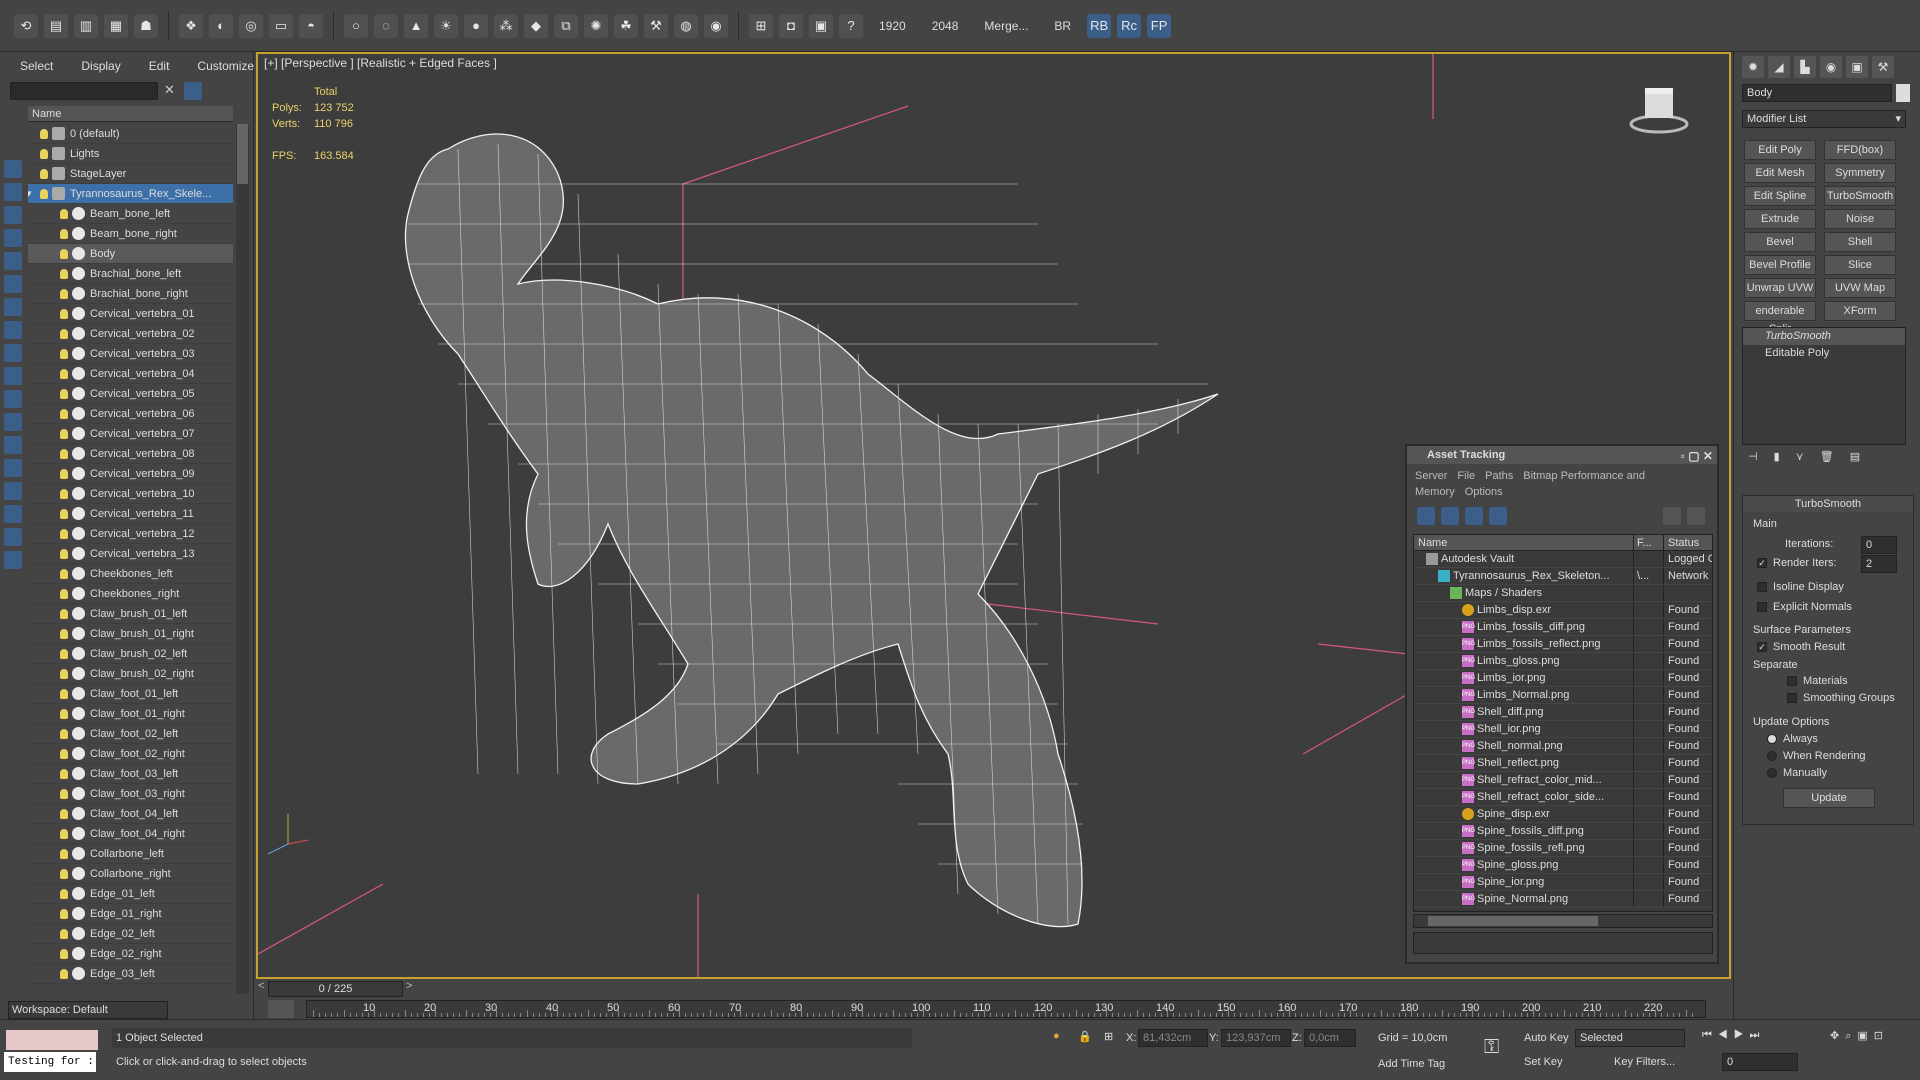 This screenshot has height=1080, width=1920. Describe the element at coordinates (1563, 729) in the screenshot. I see `asset-row: PNG Shell_ior.png Found` at that location.